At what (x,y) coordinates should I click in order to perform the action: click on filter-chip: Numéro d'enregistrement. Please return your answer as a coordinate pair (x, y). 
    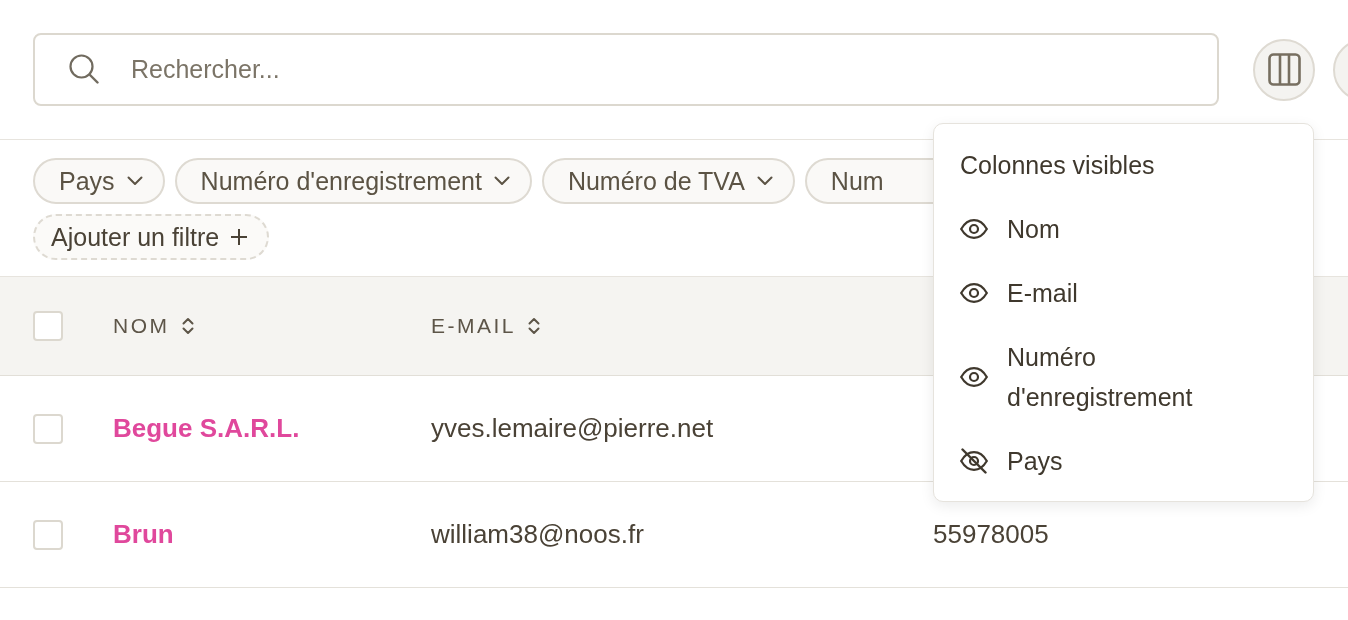
    Looking at the image, I should click on (353, 181).